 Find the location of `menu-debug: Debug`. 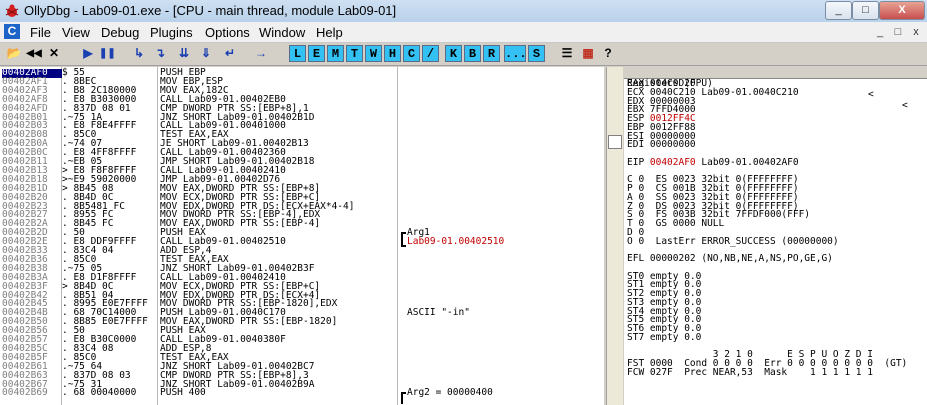

menu-debug: Debug is located at coordinates (120, 32).